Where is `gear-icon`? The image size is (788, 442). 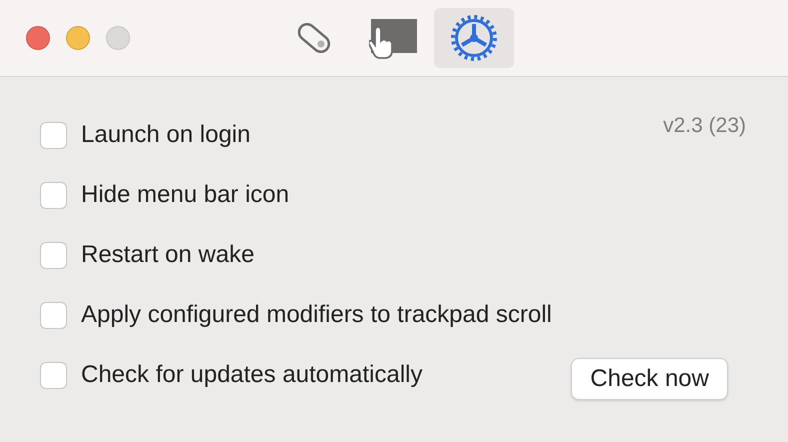
gear-icon is located at coordinates (474, 38).